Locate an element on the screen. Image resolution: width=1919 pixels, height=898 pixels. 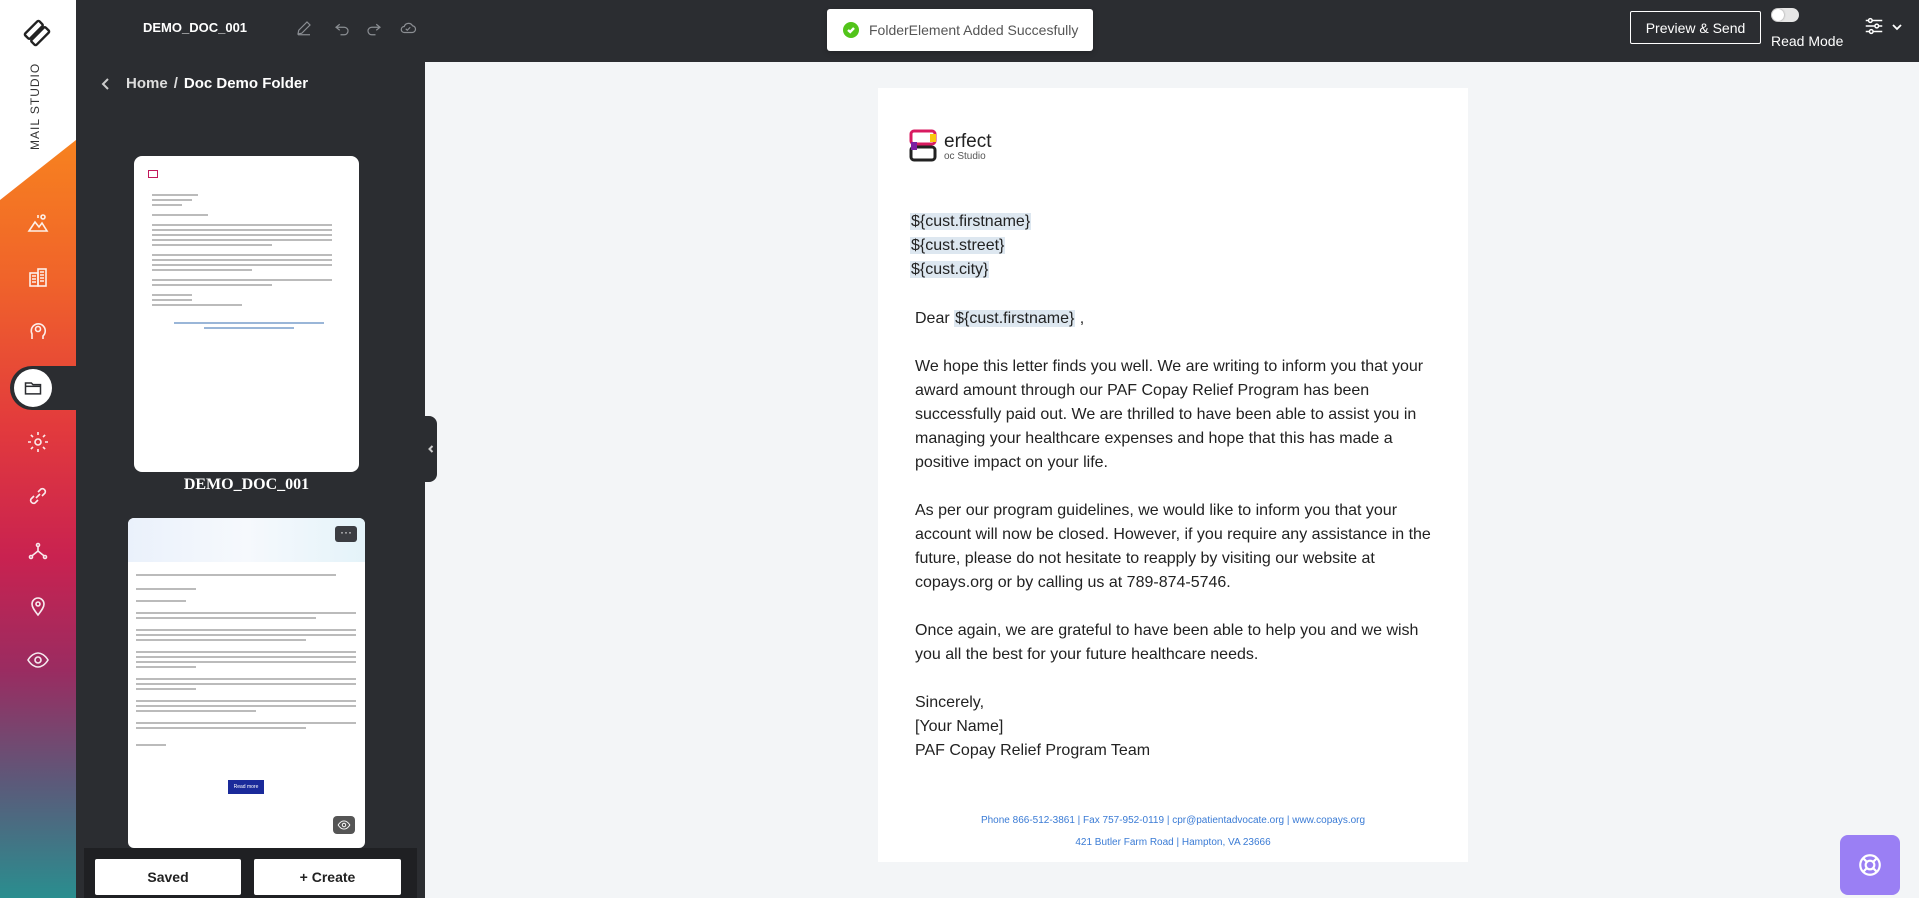
closing: Sincerely, is located at coordinates (950, 702).